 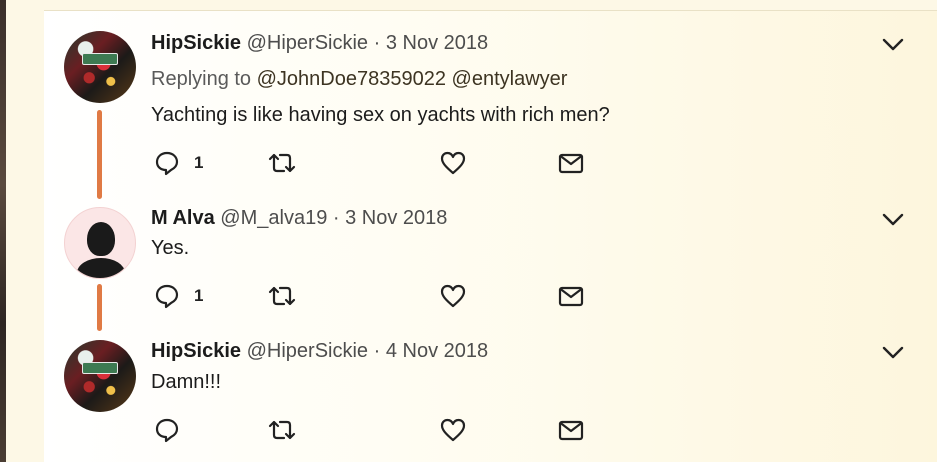 What do you see at coordinates (437, 351) in the screenshot?
I see `tweet-date: 4 Nov 2018` at bounding box center [437, 351].